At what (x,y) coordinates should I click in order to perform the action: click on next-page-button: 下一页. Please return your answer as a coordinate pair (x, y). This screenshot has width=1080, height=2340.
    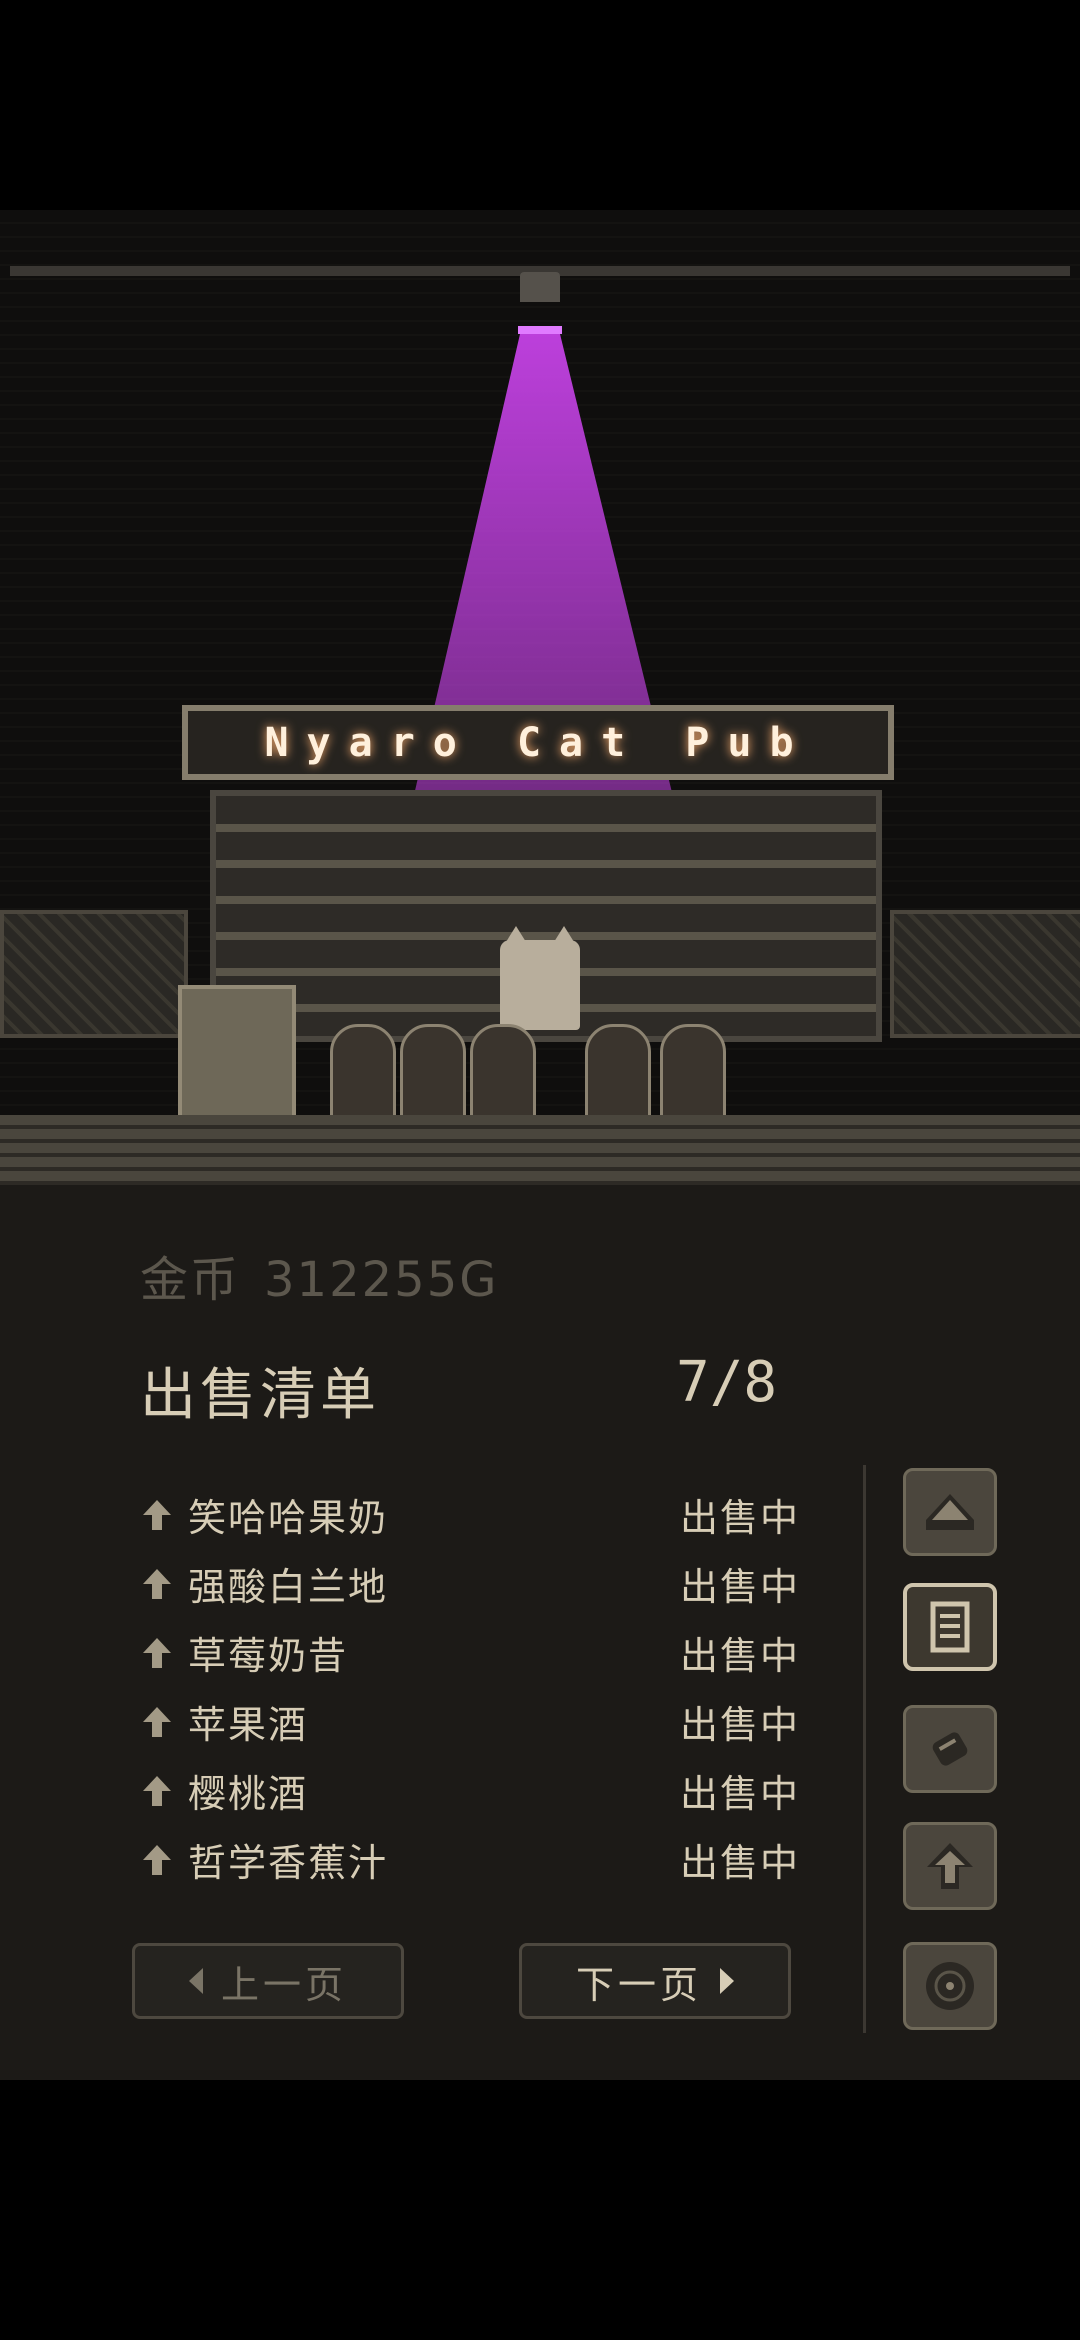
    Looking at the image, I should click on (655, 1981).